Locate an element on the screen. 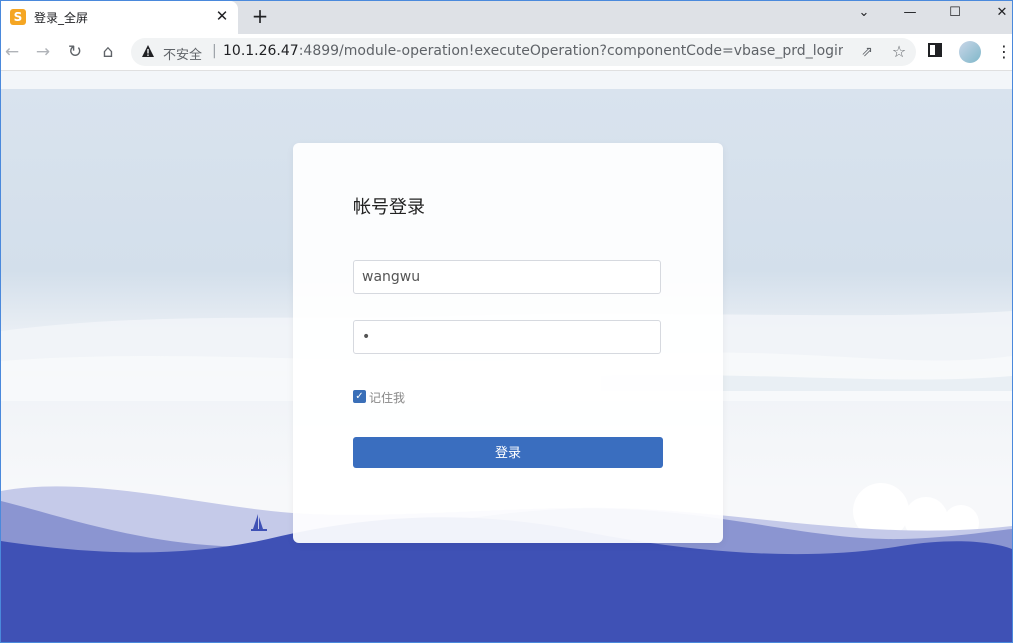  tab-title: 登录_全屏 is located at coordinates (61, 18).